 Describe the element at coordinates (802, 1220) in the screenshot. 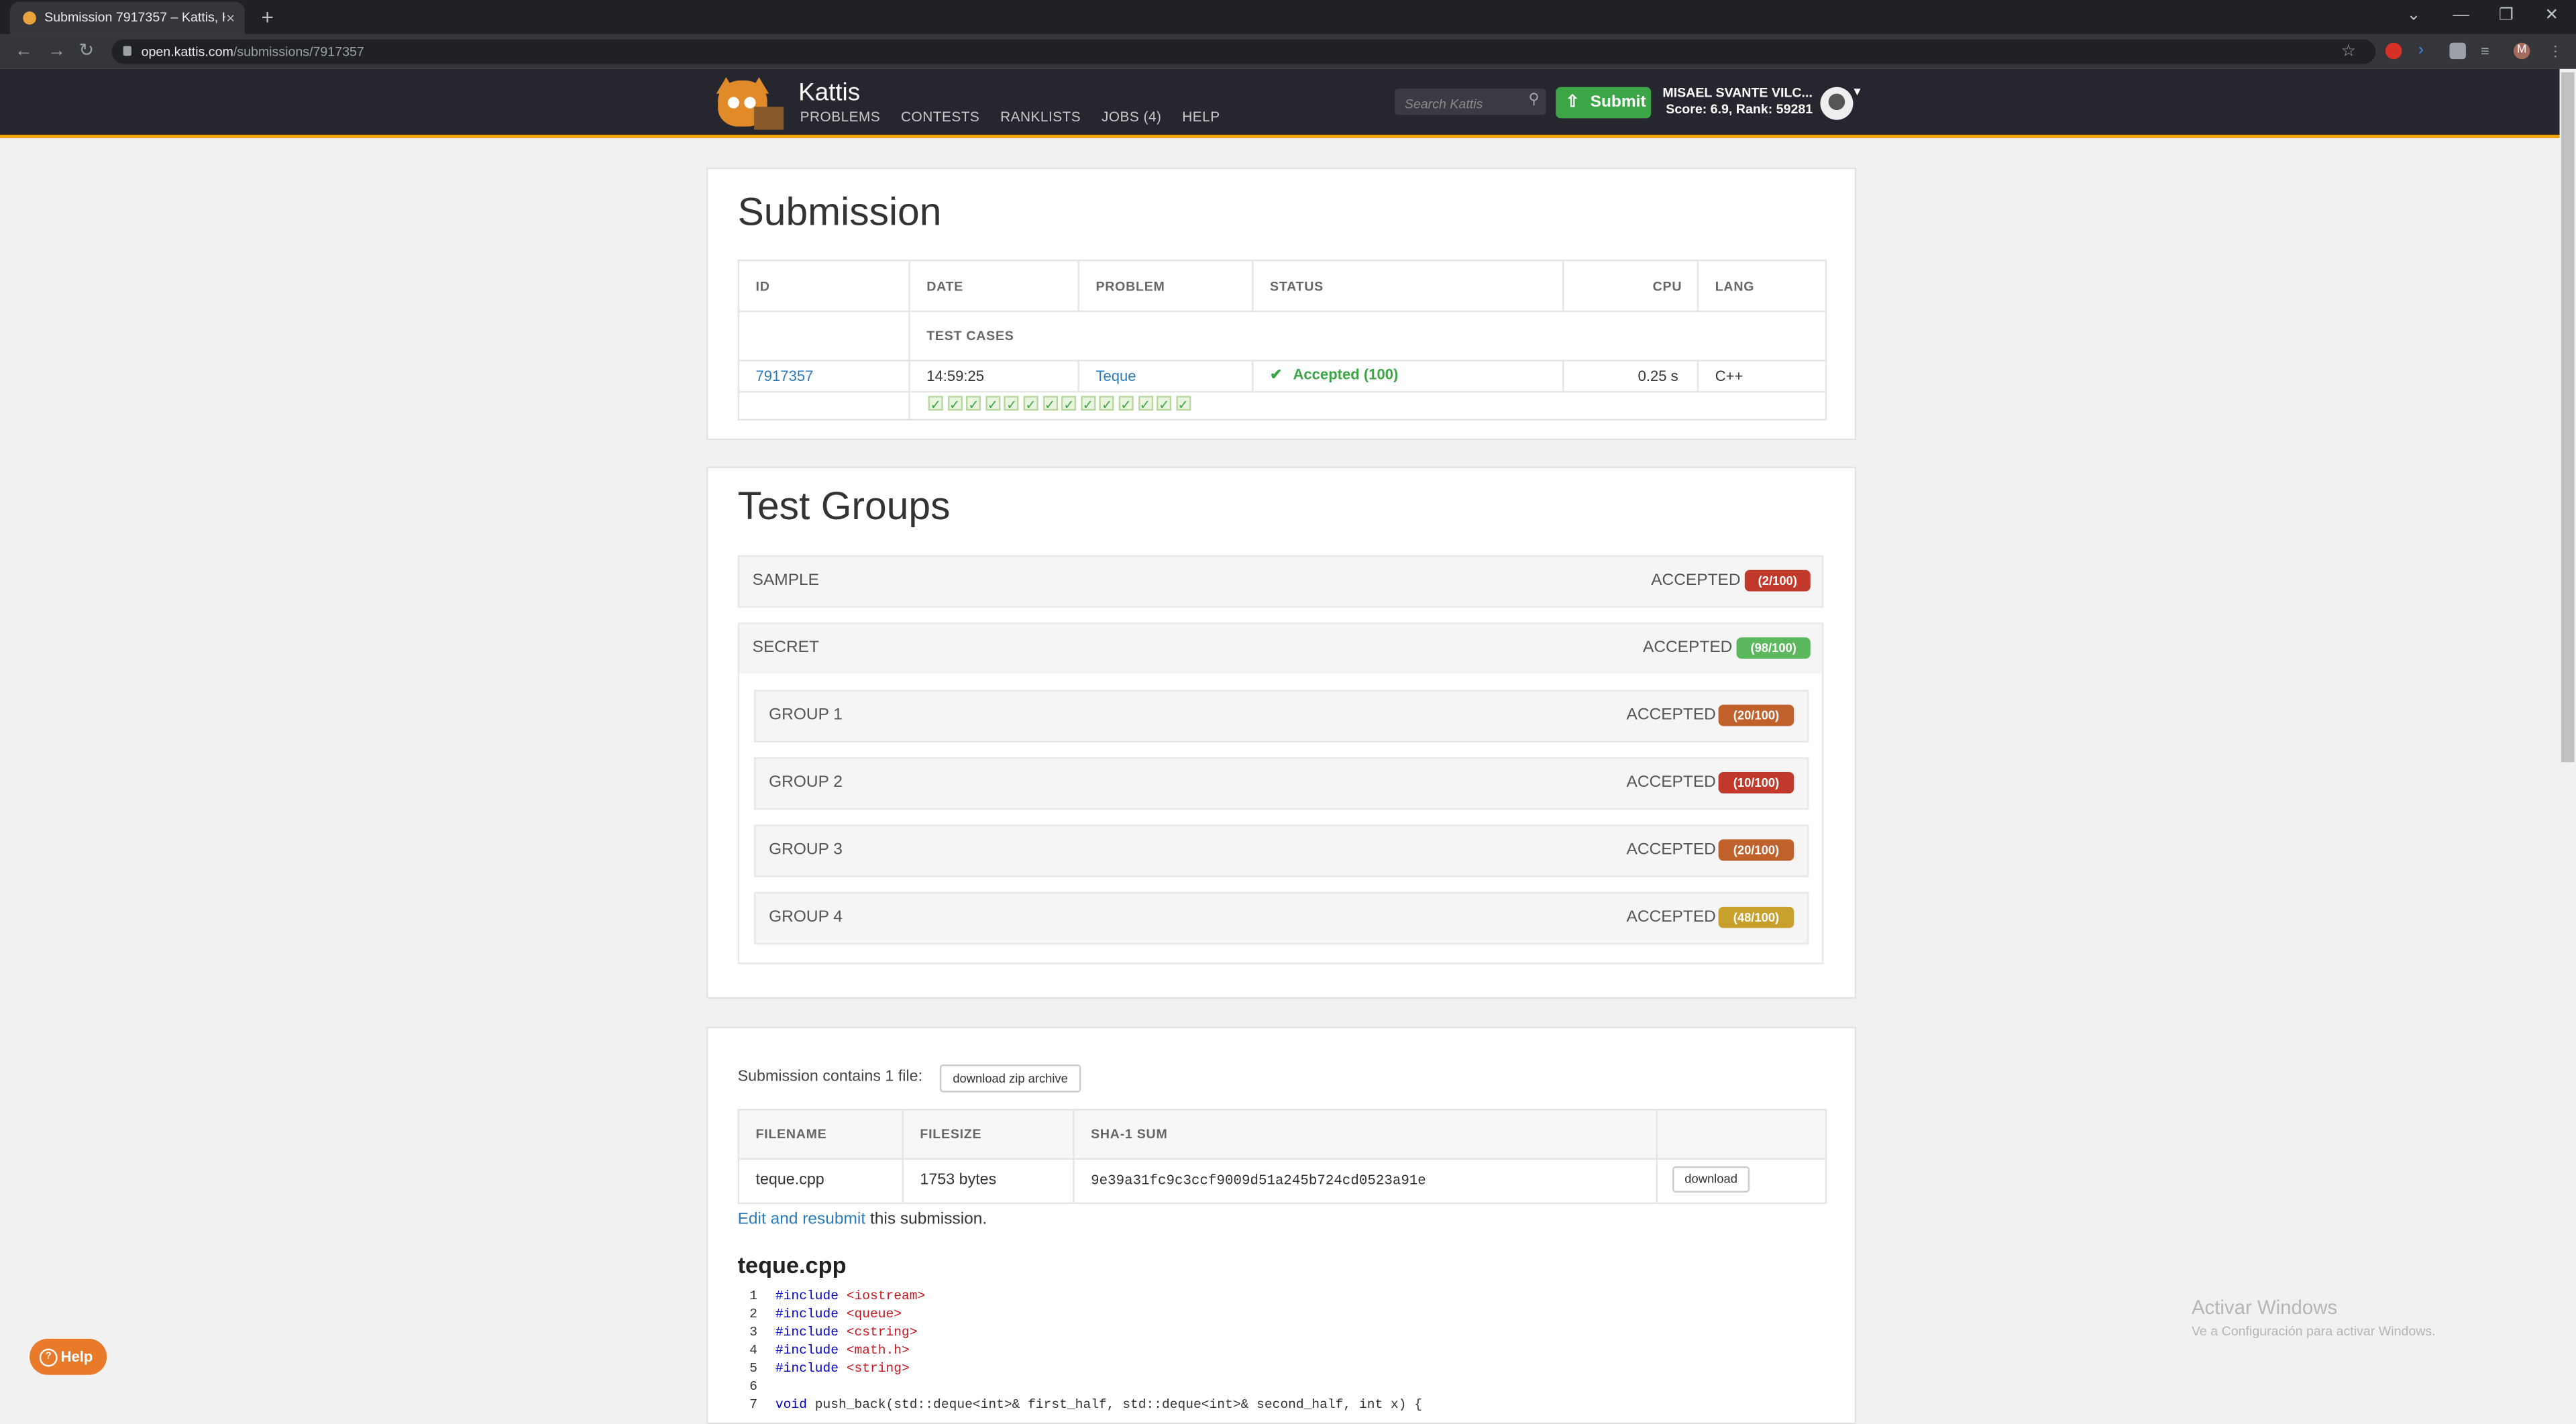

I see `edit-resubmit-link: Edit and resubmit` at that location.